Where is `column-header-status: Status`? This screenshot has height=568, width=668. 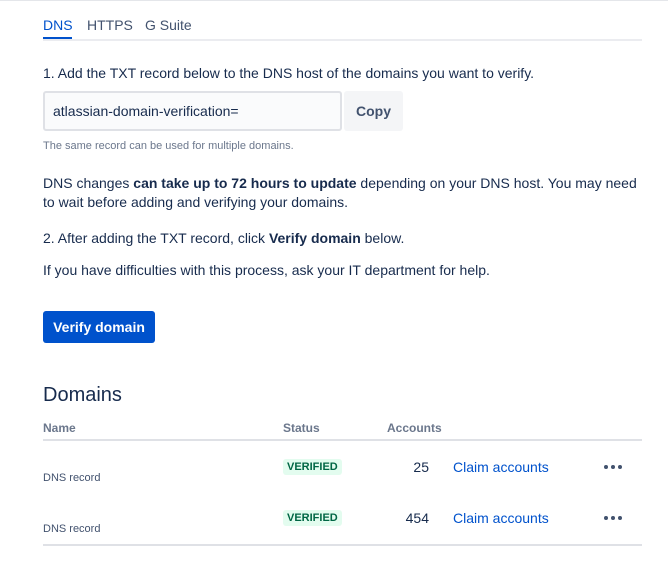 column-header-status: Status is located at coordinates (301, 428).